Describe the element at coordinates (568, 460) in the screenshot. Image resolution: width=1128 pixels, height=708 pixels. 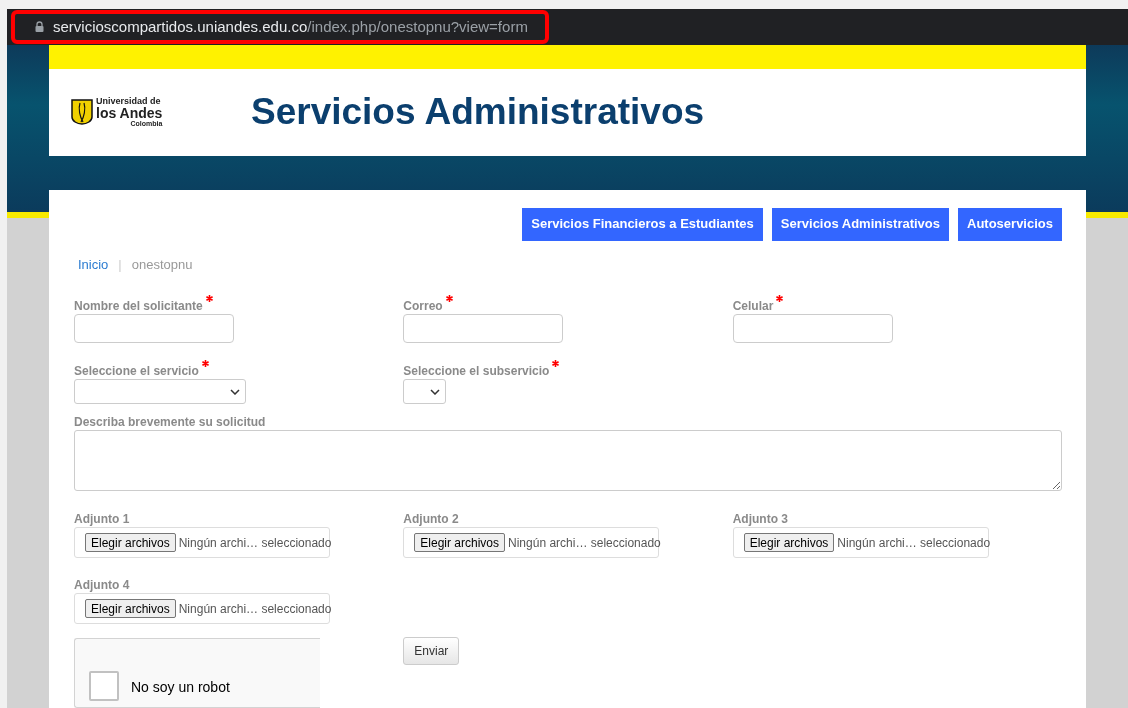
I see `description-field` at that location.